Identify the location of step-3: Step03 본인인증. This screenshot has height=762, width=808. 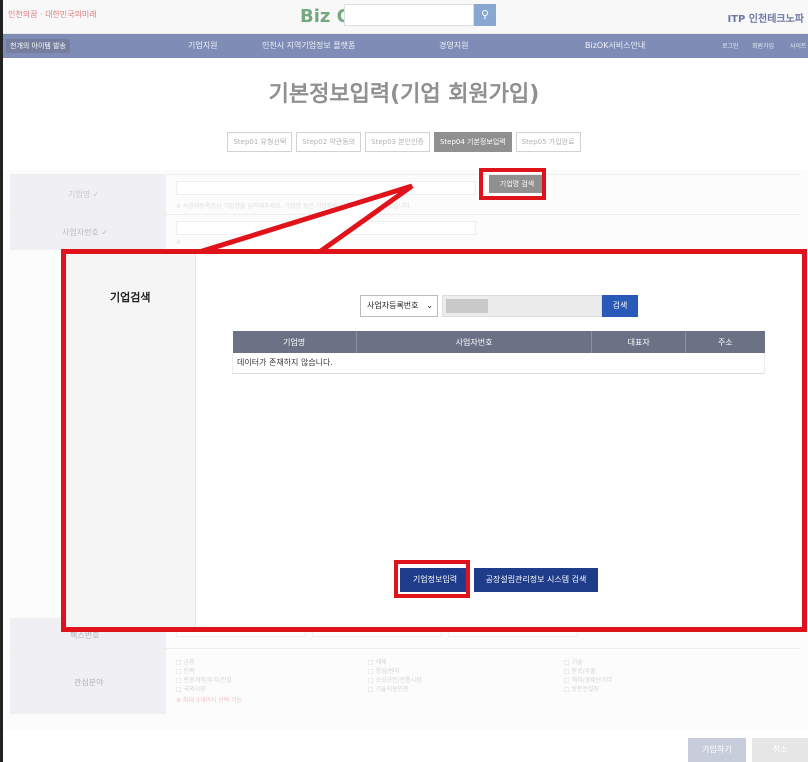
(397, 142).